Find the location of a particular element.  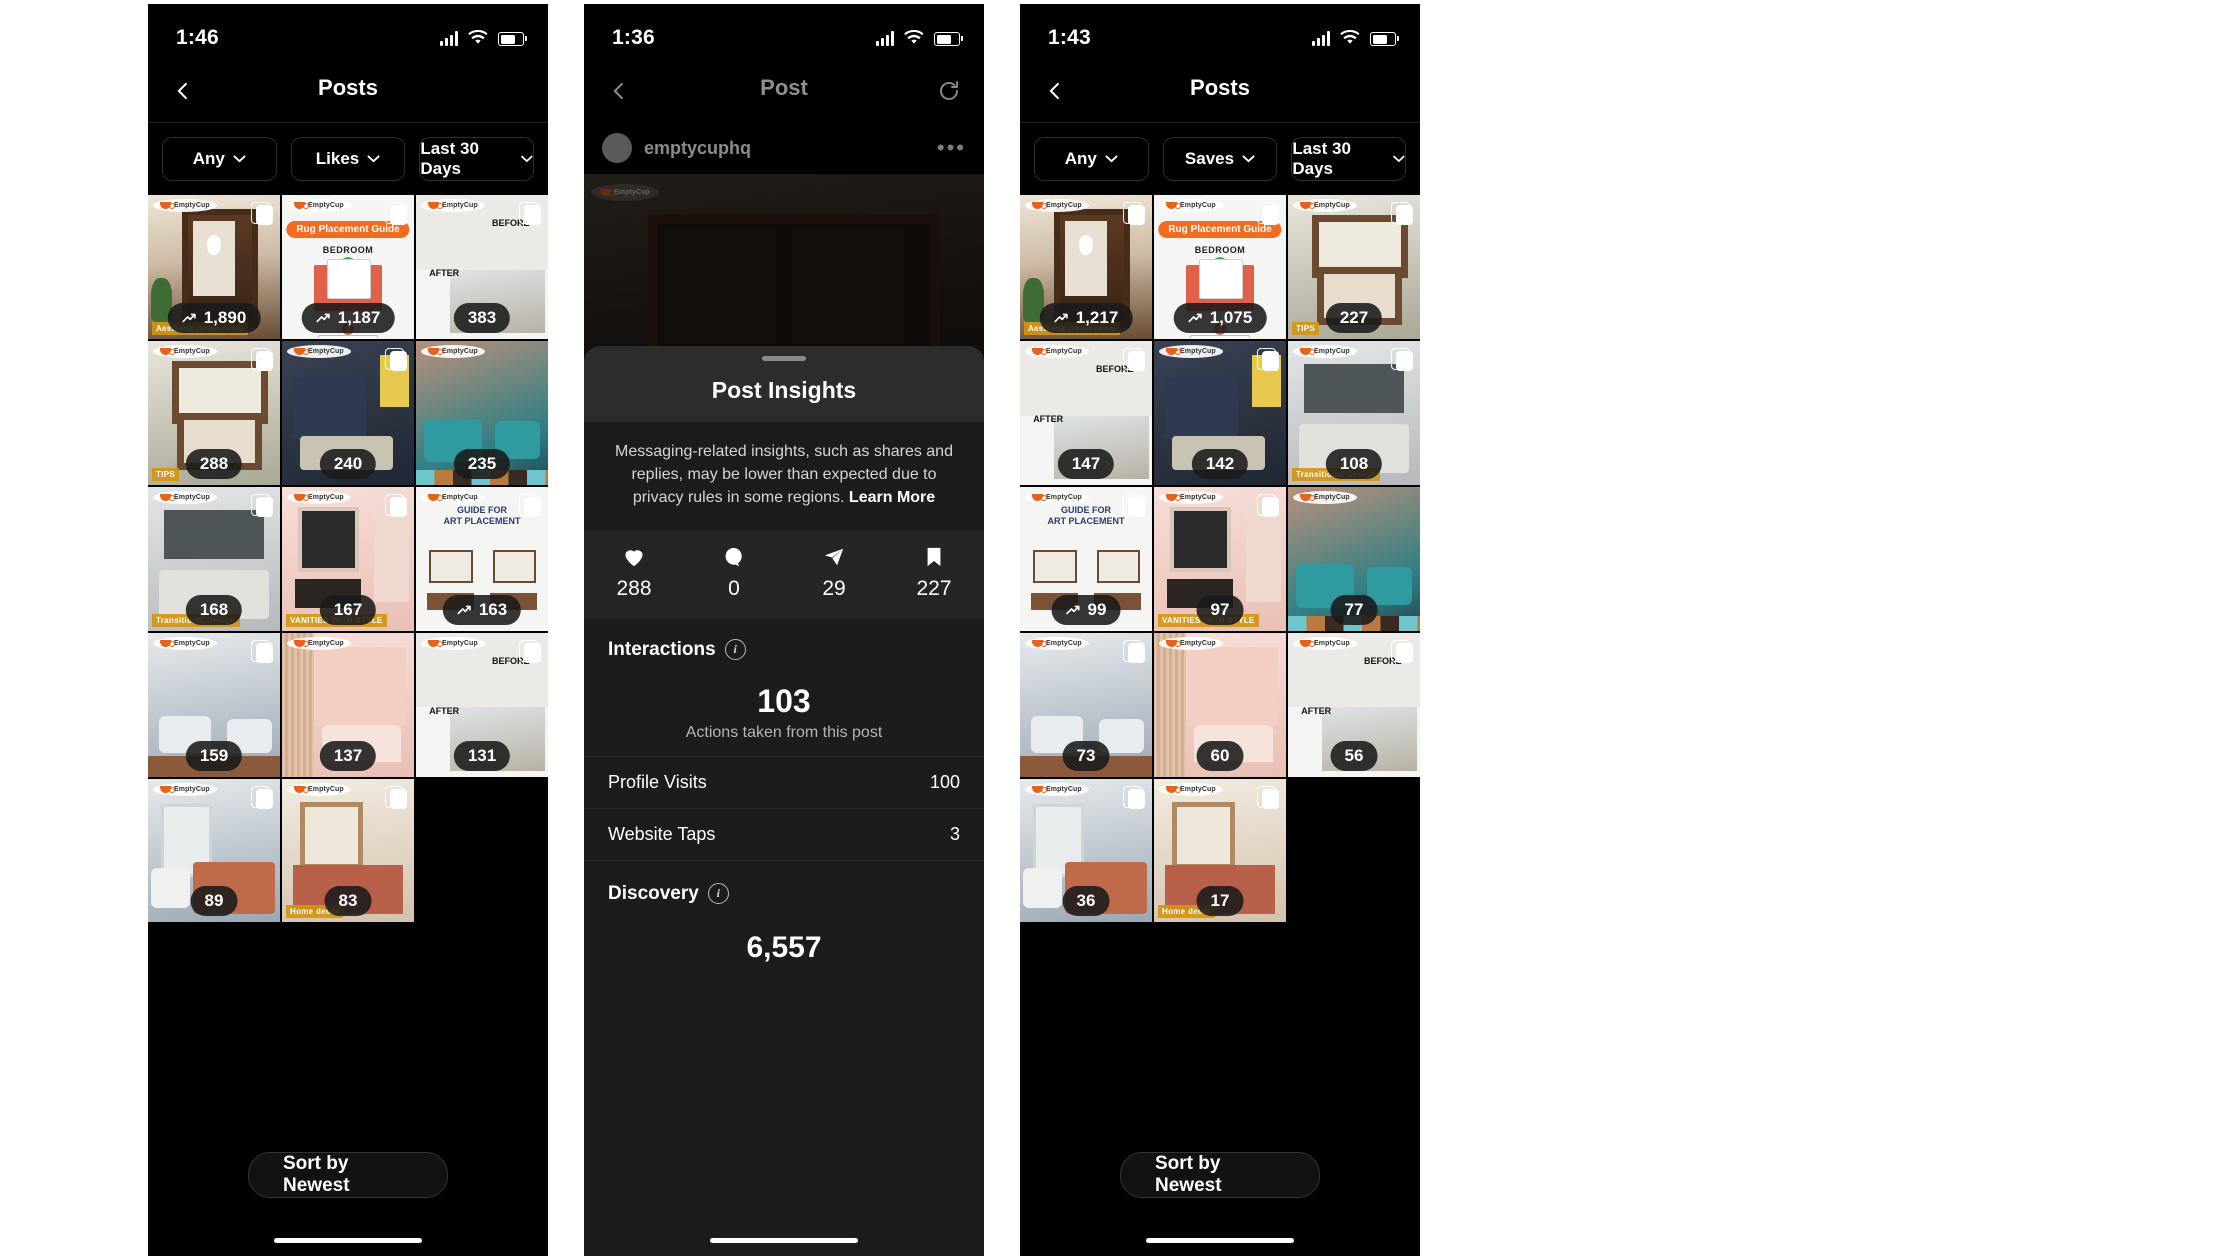

learn-more-link: Learn More is located at coordinates (892, 497).